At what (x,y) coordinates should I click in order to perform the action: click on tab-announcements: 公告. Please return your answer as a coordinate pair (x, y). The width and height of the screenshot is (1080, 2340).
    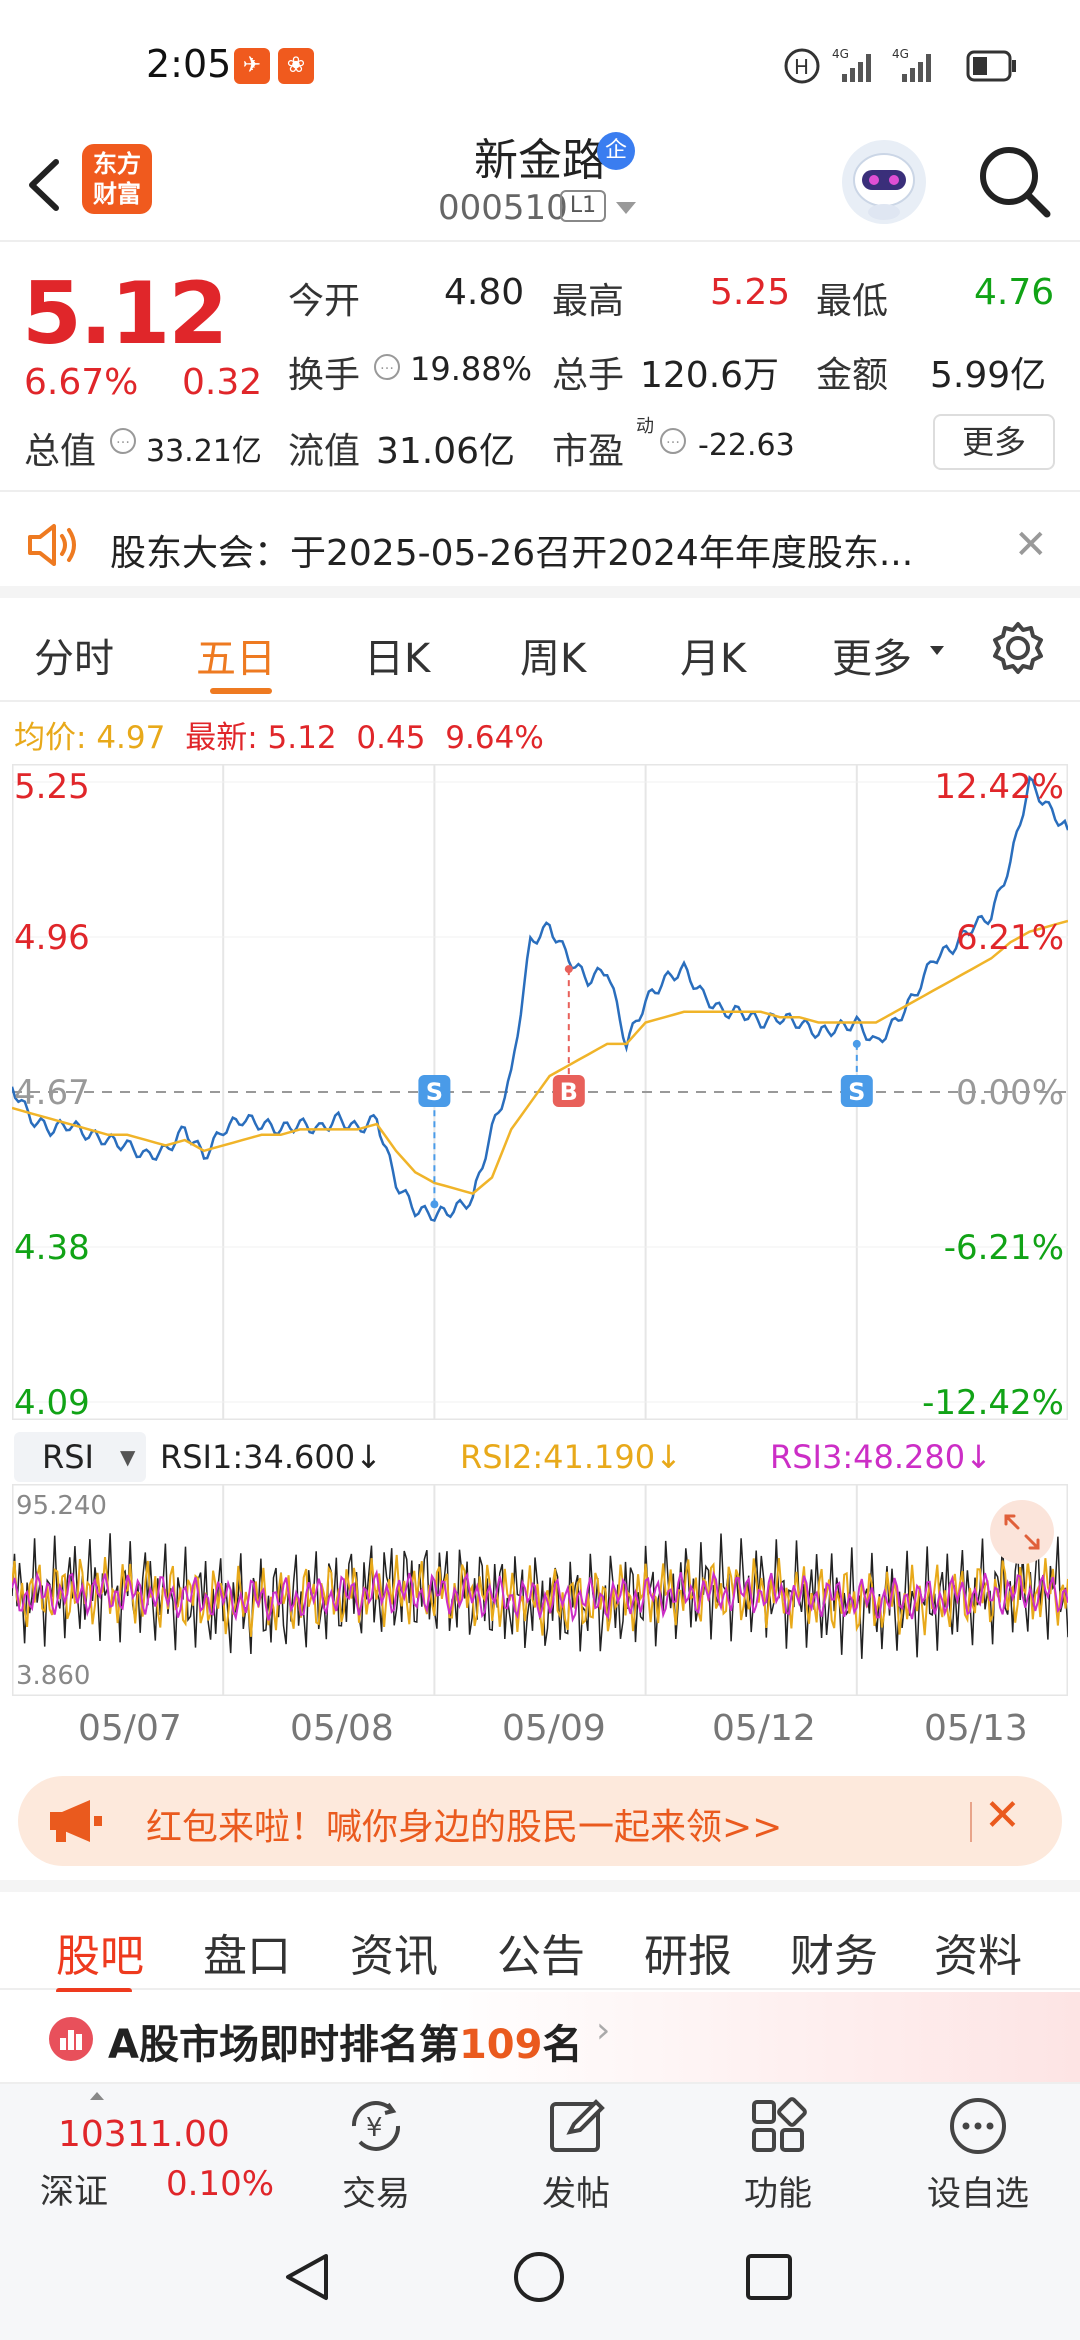
    Looking at the image, I should click on (541, 1952).